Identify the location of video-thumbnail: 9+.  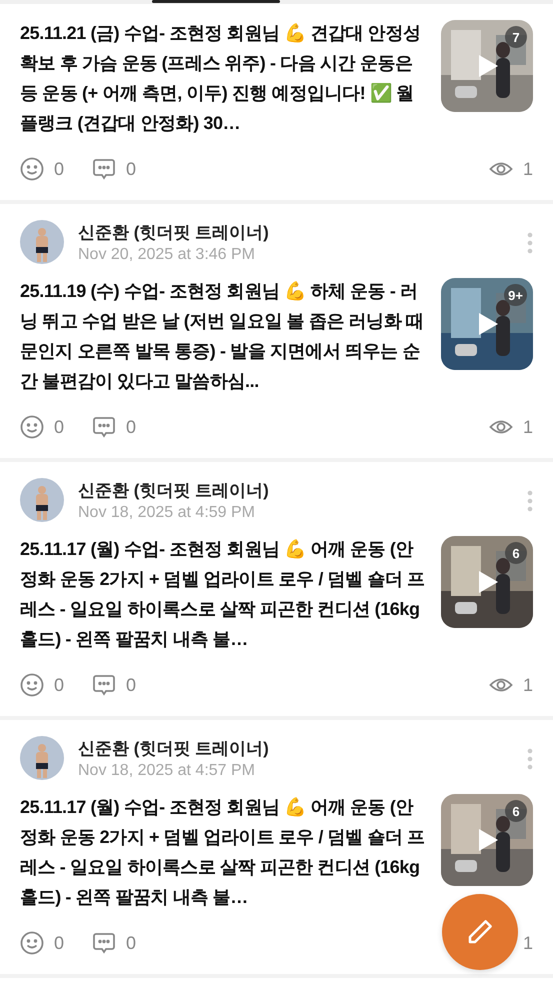
(487, 324).